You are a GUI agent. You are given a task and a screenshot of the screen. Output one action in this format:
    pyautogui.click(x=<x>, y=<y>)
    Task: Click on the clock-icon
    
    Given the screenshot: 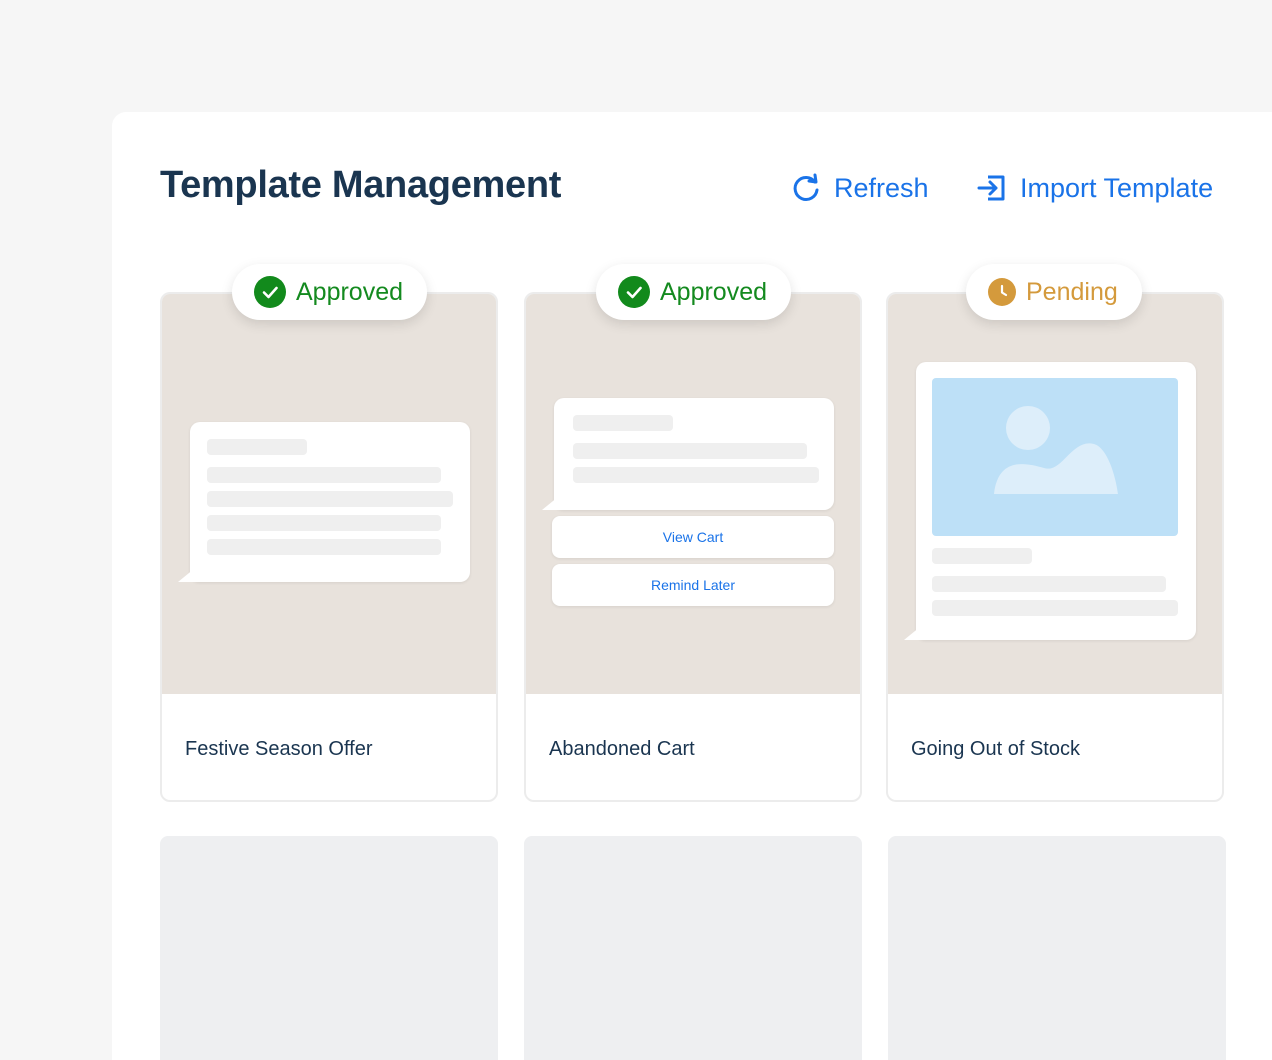 What is the action you would take?
    pyautogui.click(x=1002, y=292)
    